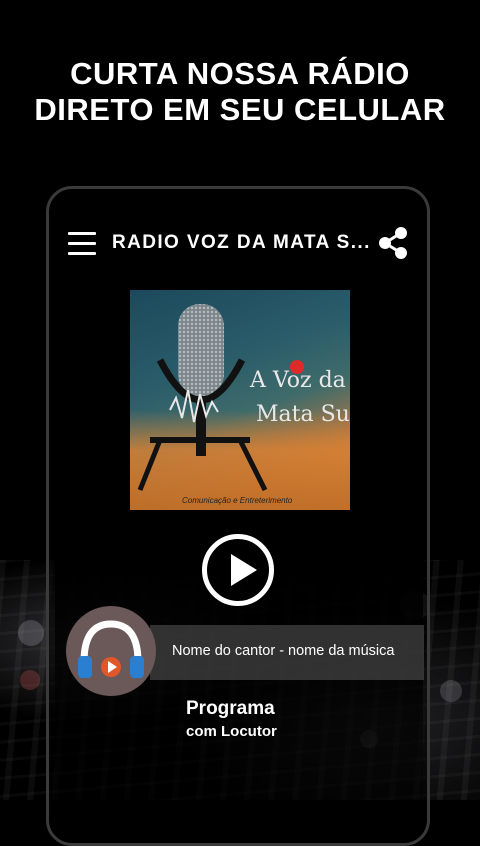  Describe the element at coordinates (220, 398) in the screenshot. I see `microphone-icon` at that location.